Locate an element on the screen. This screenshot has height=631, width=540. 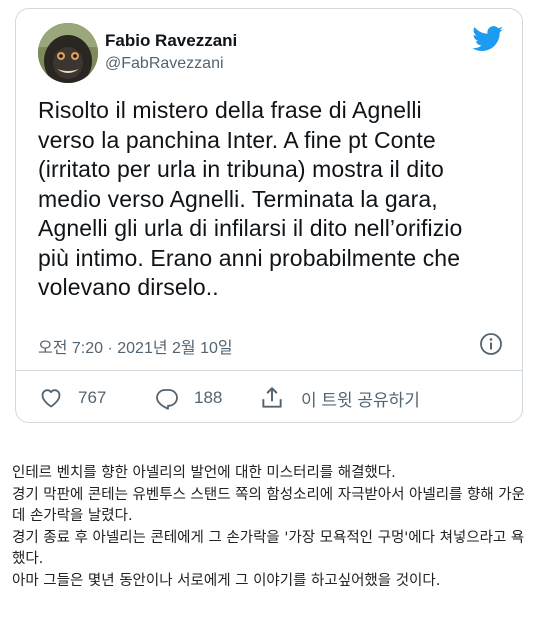
reply-bubble-icon is located at coordinates (167, 399).